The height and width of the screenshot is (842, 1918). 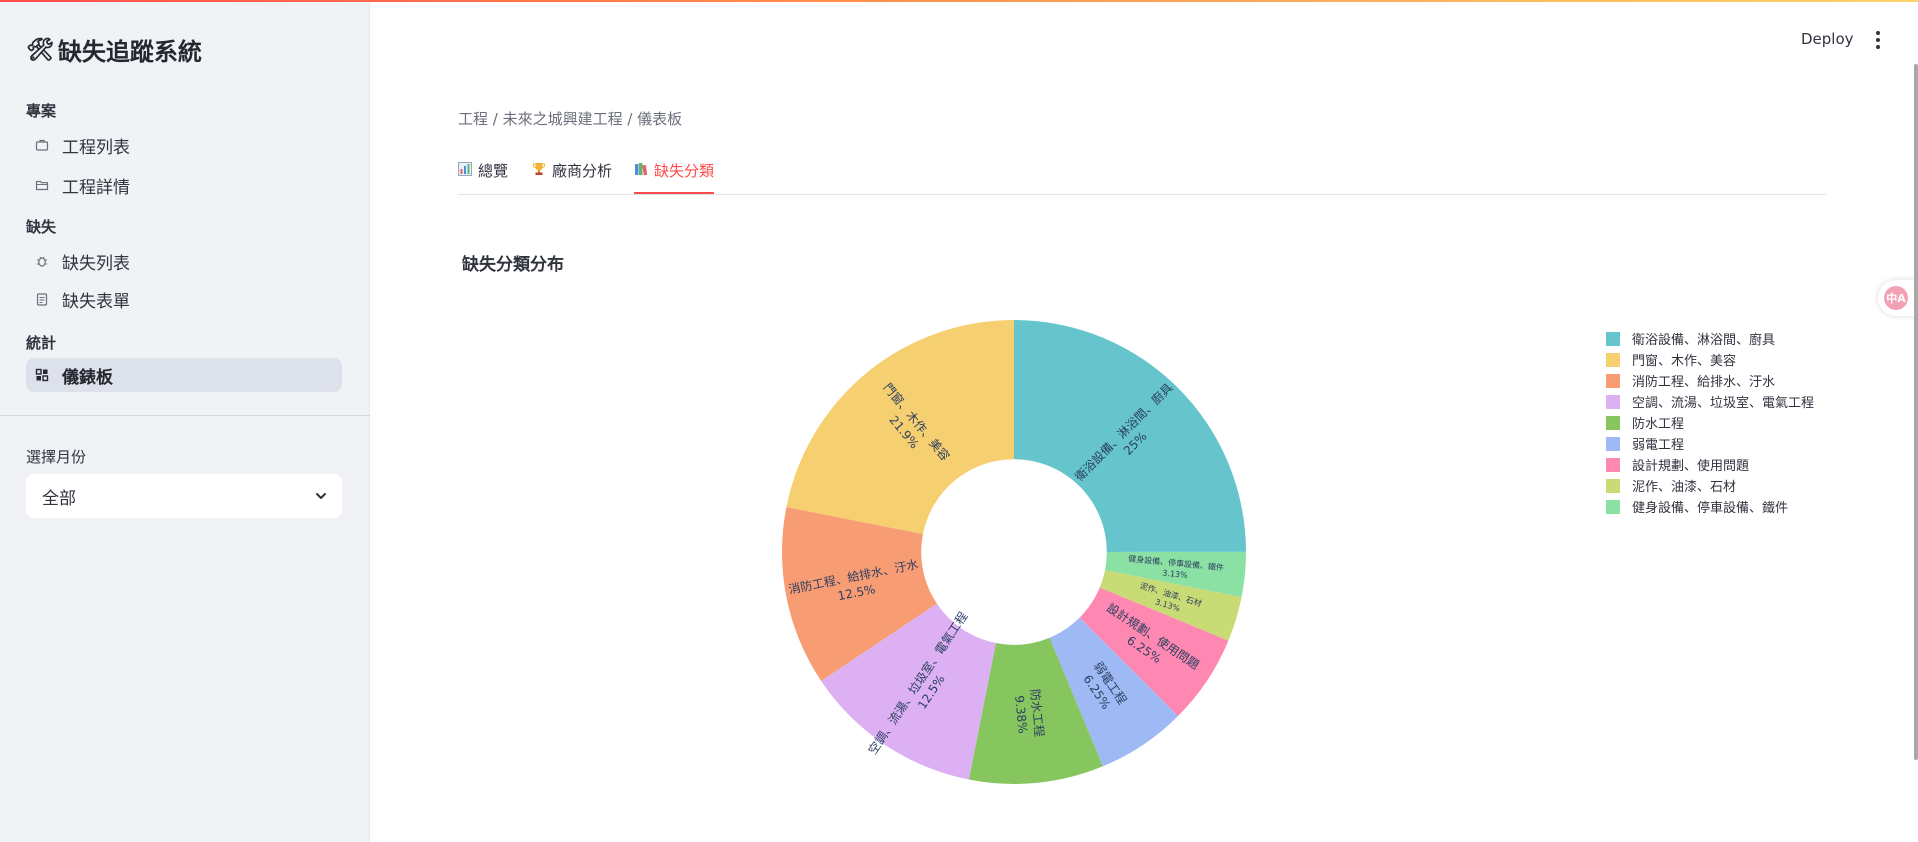 I want to click on legend-item: 泥作、油漆、石材, so click(x=1710, y=485).